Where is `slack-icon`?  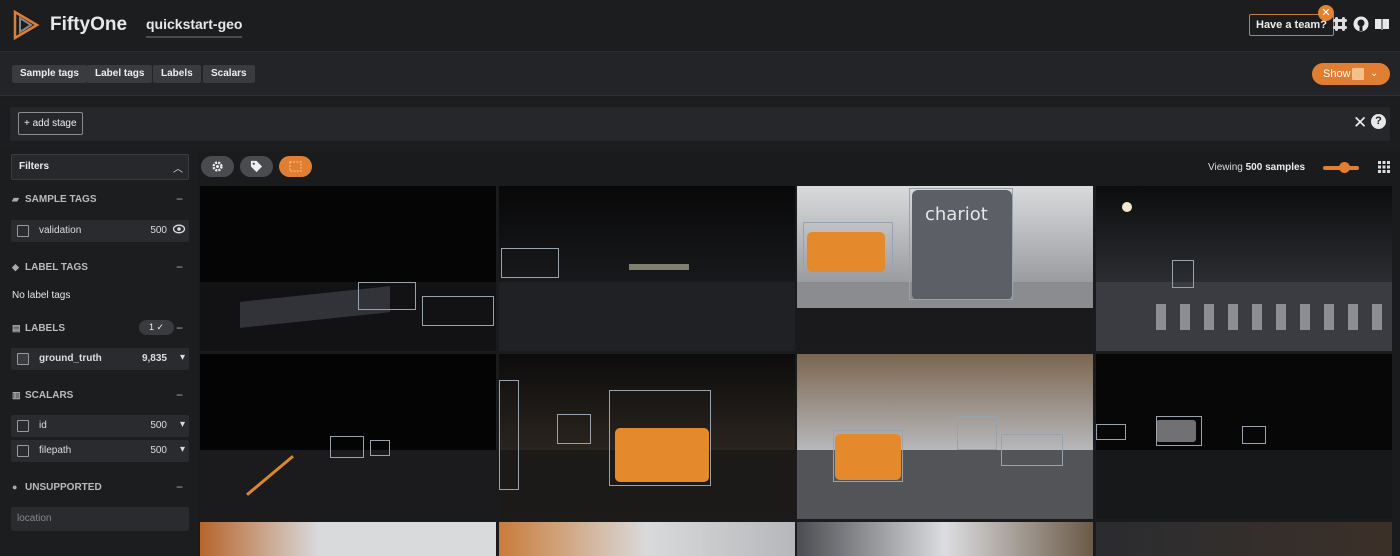
slack-icon is located at coordinates (1340, 24).